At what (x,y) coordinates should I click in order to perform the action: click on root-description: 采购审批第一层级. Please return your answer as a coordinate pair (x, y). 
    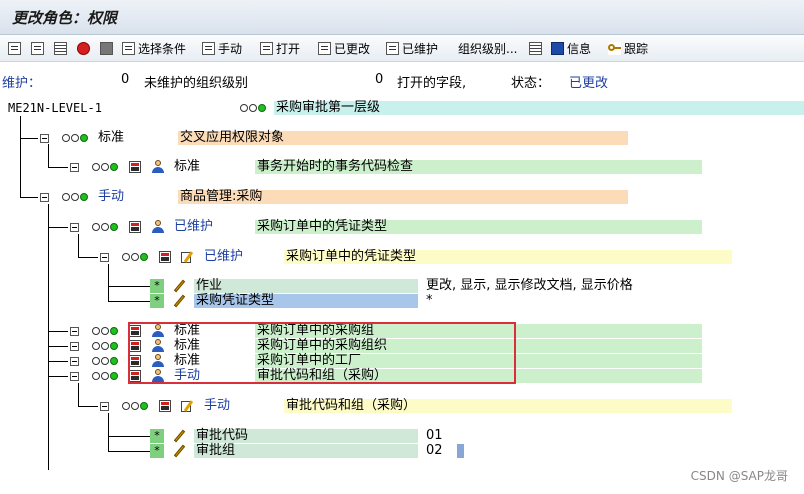
    Looking at the image, I should click on (539, 108).